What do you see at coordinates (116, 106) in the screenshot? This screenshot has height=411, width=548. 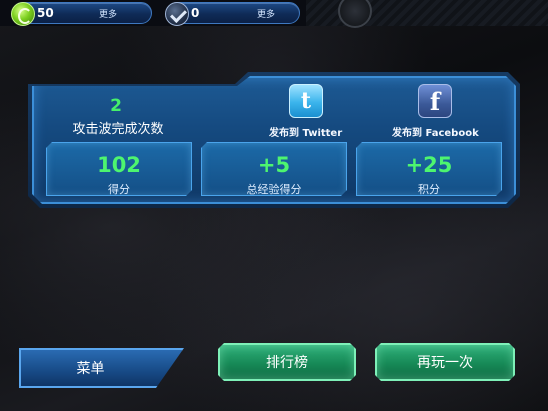 I see `waves-completed-value: 2` at bounding box center [116, 106].